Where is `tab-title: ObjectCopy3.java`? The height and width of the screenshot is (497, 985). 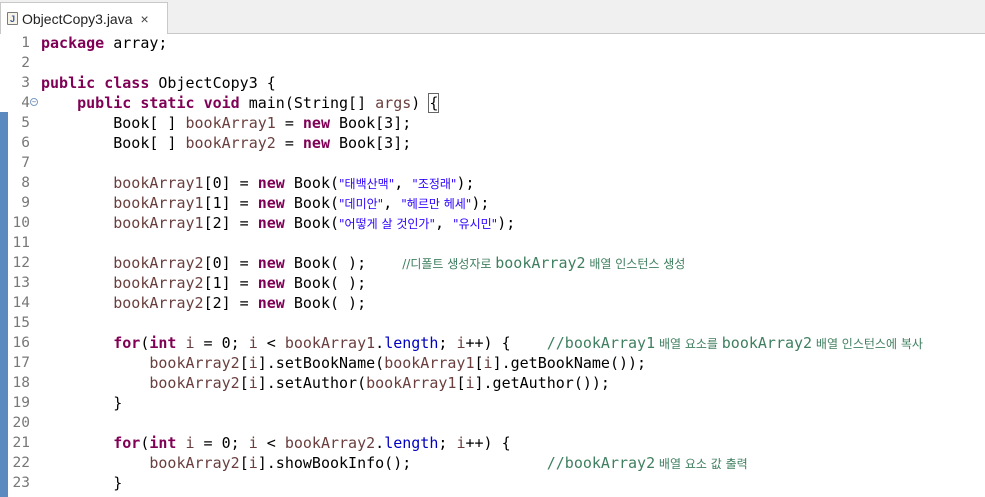
tab-title: ObjectCopy3.java is located at coordinates (77, 18).